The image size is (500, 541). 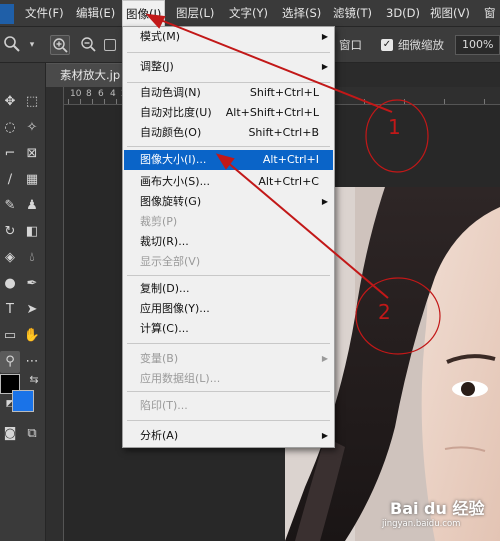 I want to click on photoshop-logo-icon, so click(x=7, y=14).